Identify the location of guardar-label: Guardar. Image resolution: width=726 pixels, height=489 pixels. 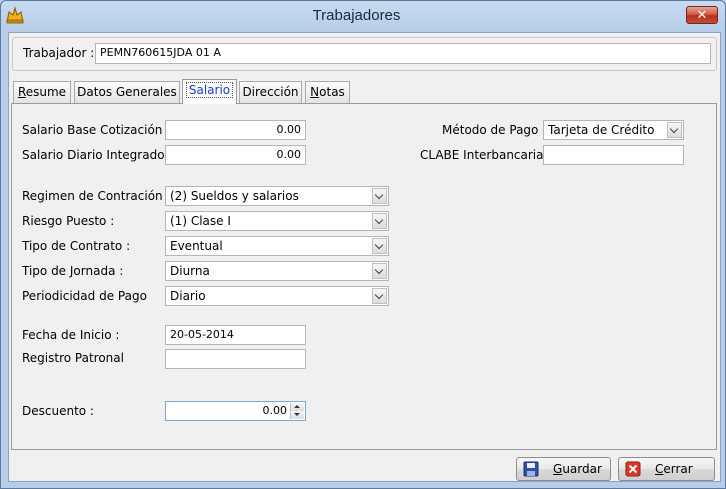
(577, 469).